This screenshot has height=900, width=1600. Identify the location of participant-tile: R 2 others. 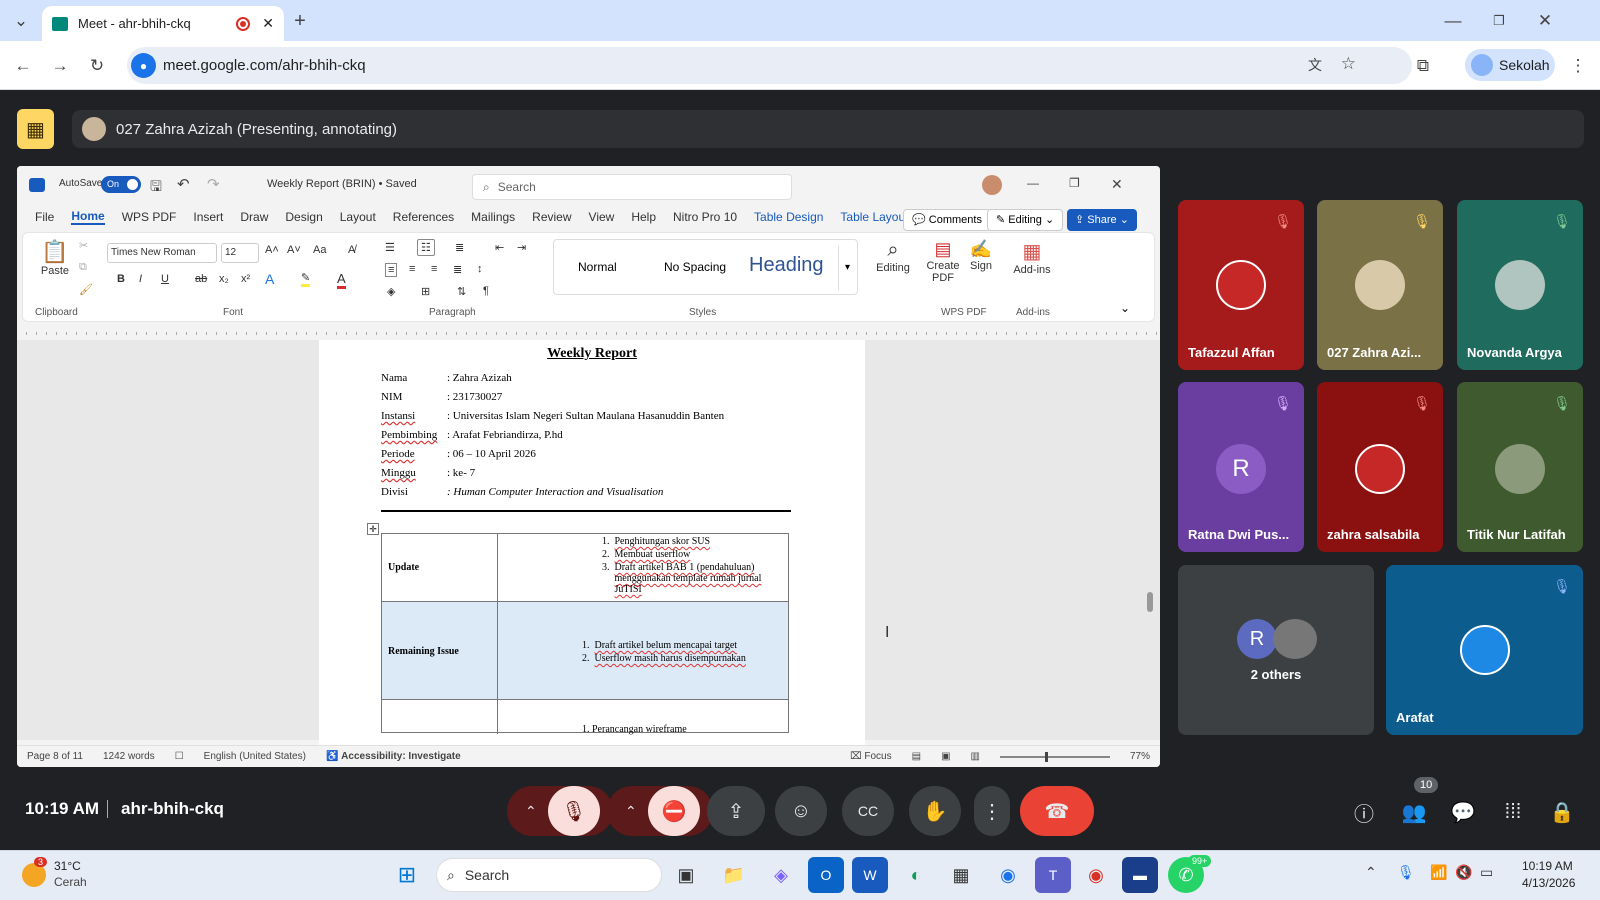
(1276, 650).